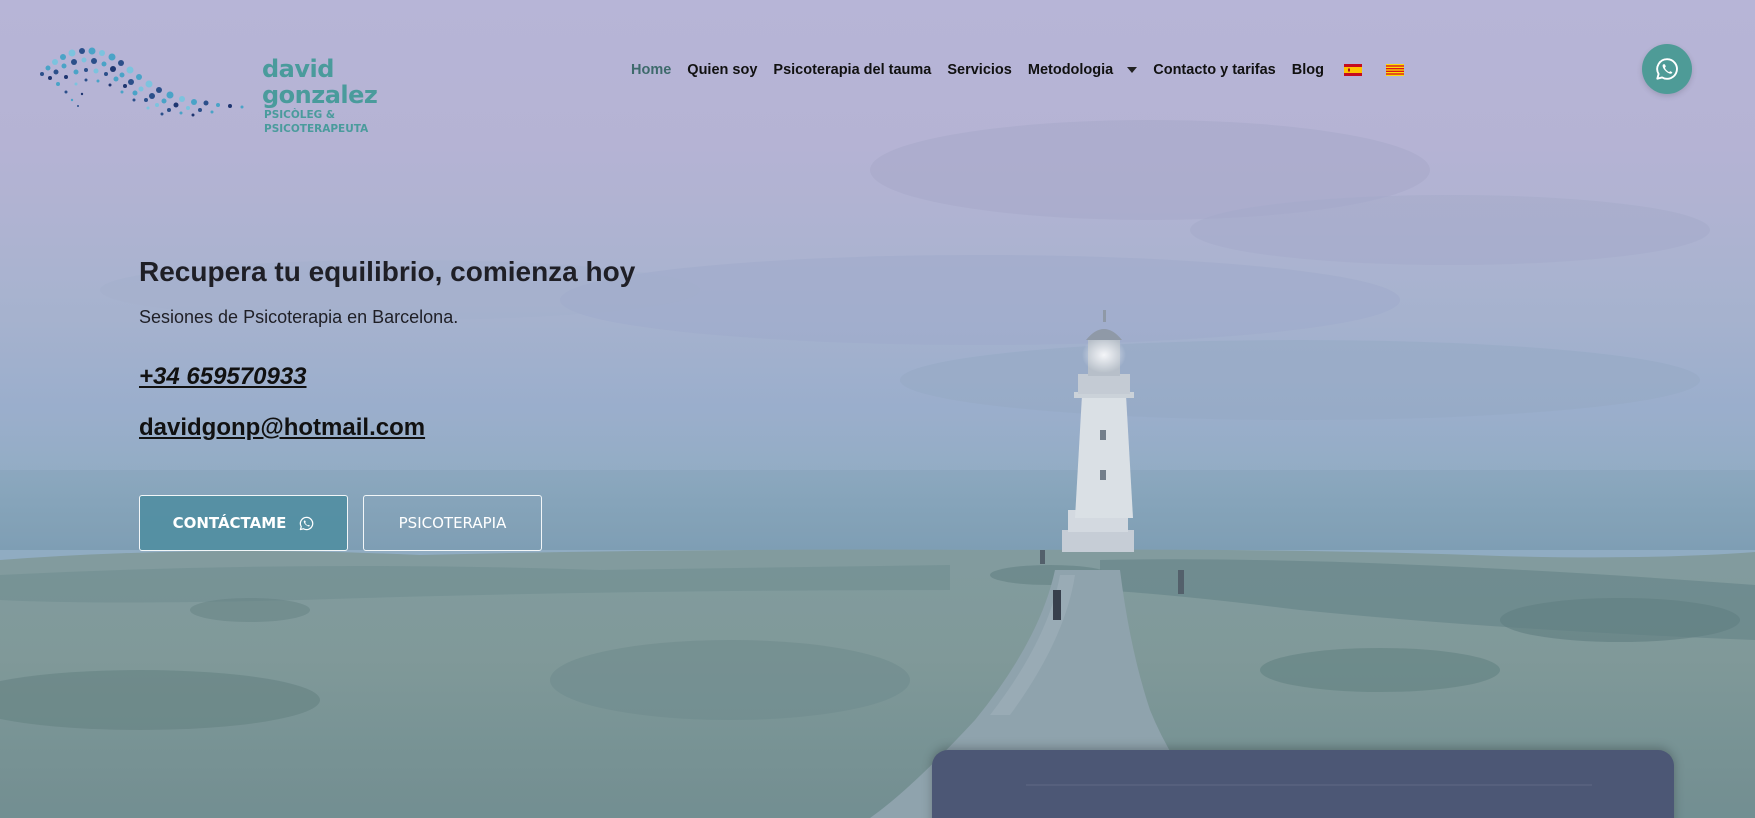 The width and height of the screenshot is (1755, 818). I want to click on dots-wave-logo-icon, so click(142, 82).